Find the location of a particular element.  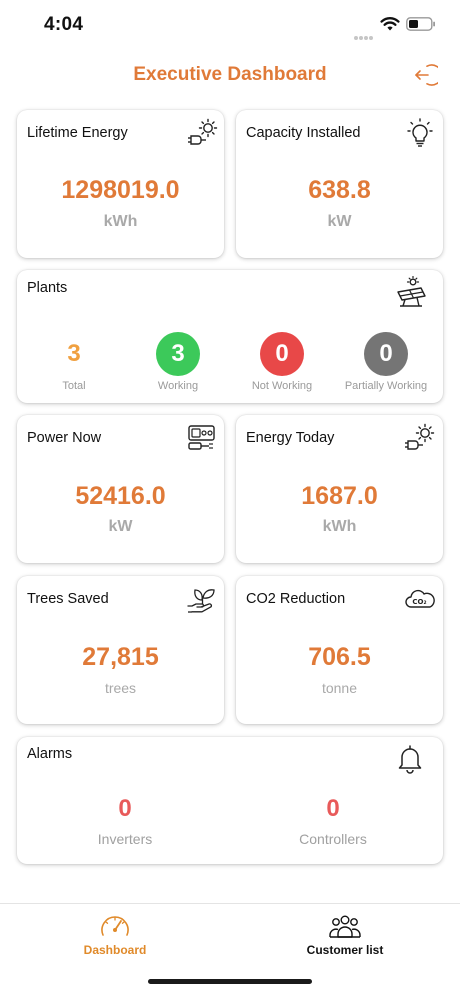

bell-icon is located at coordinates (410, 759).